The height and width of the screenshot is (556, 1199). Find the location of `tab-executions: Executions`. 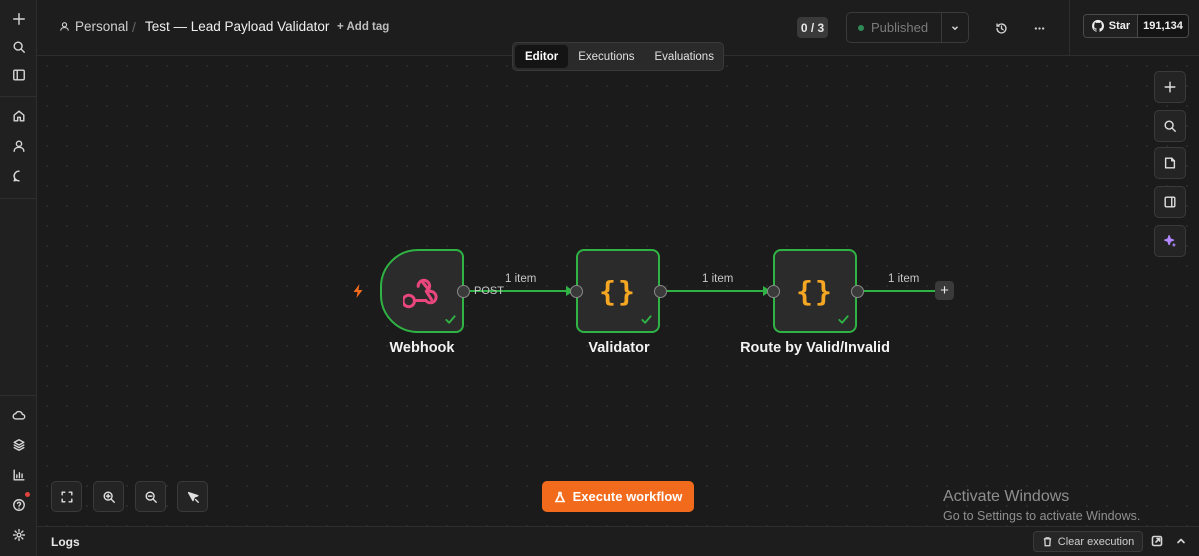

tab-executions: Executions is located at coordinates (606, 56).